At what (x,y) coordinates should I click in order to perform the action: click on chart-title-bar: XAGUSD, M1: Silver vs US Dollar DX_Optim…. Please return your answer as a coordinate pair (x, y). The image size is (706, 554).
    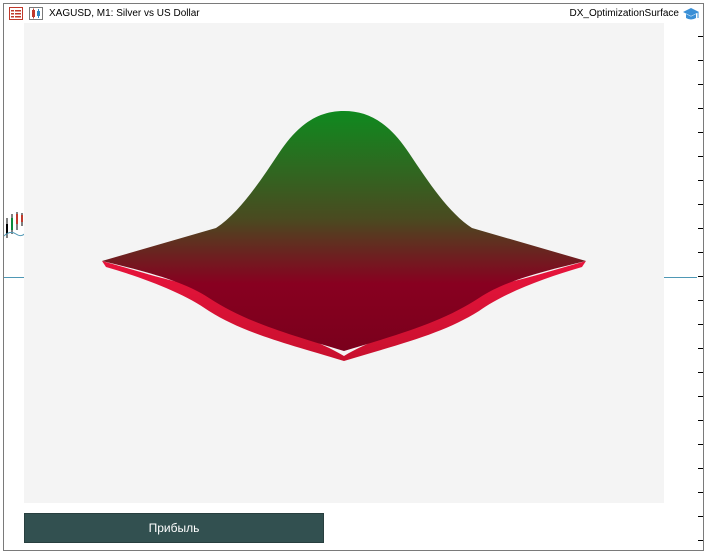
    Looking at the image, I should click on (353, 14).